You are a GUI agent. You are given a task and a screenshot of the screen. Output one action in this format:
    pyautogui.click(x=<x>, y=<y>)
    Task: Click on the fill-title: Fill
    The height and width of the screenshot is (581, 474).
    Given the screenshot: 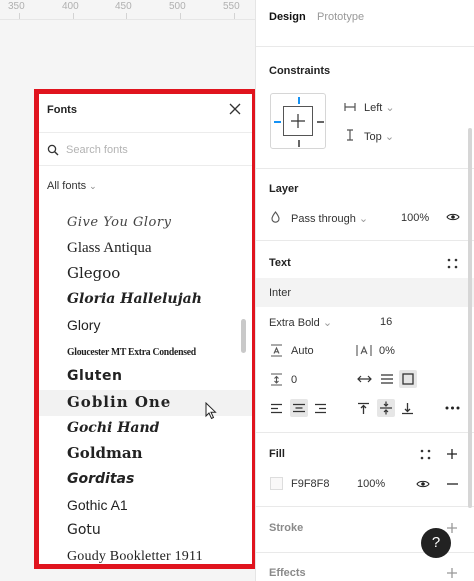 What is the action you would take?
    pyautogui.click(x=277, y=454)
    